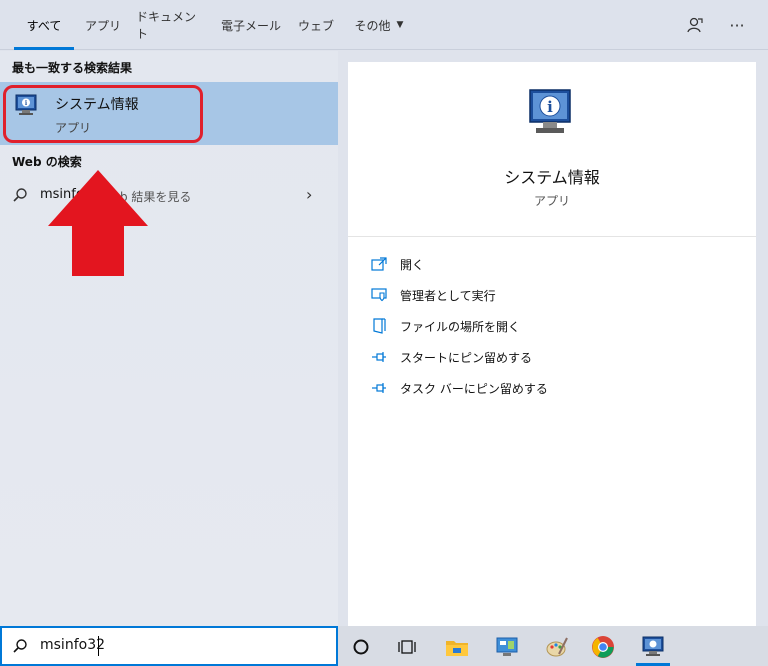 The height and width of the screenshot is (666, 768). Describe the element at coordinates (47, 162) in the screenshot. I see `web-search-heading: Web の検索` at that location.